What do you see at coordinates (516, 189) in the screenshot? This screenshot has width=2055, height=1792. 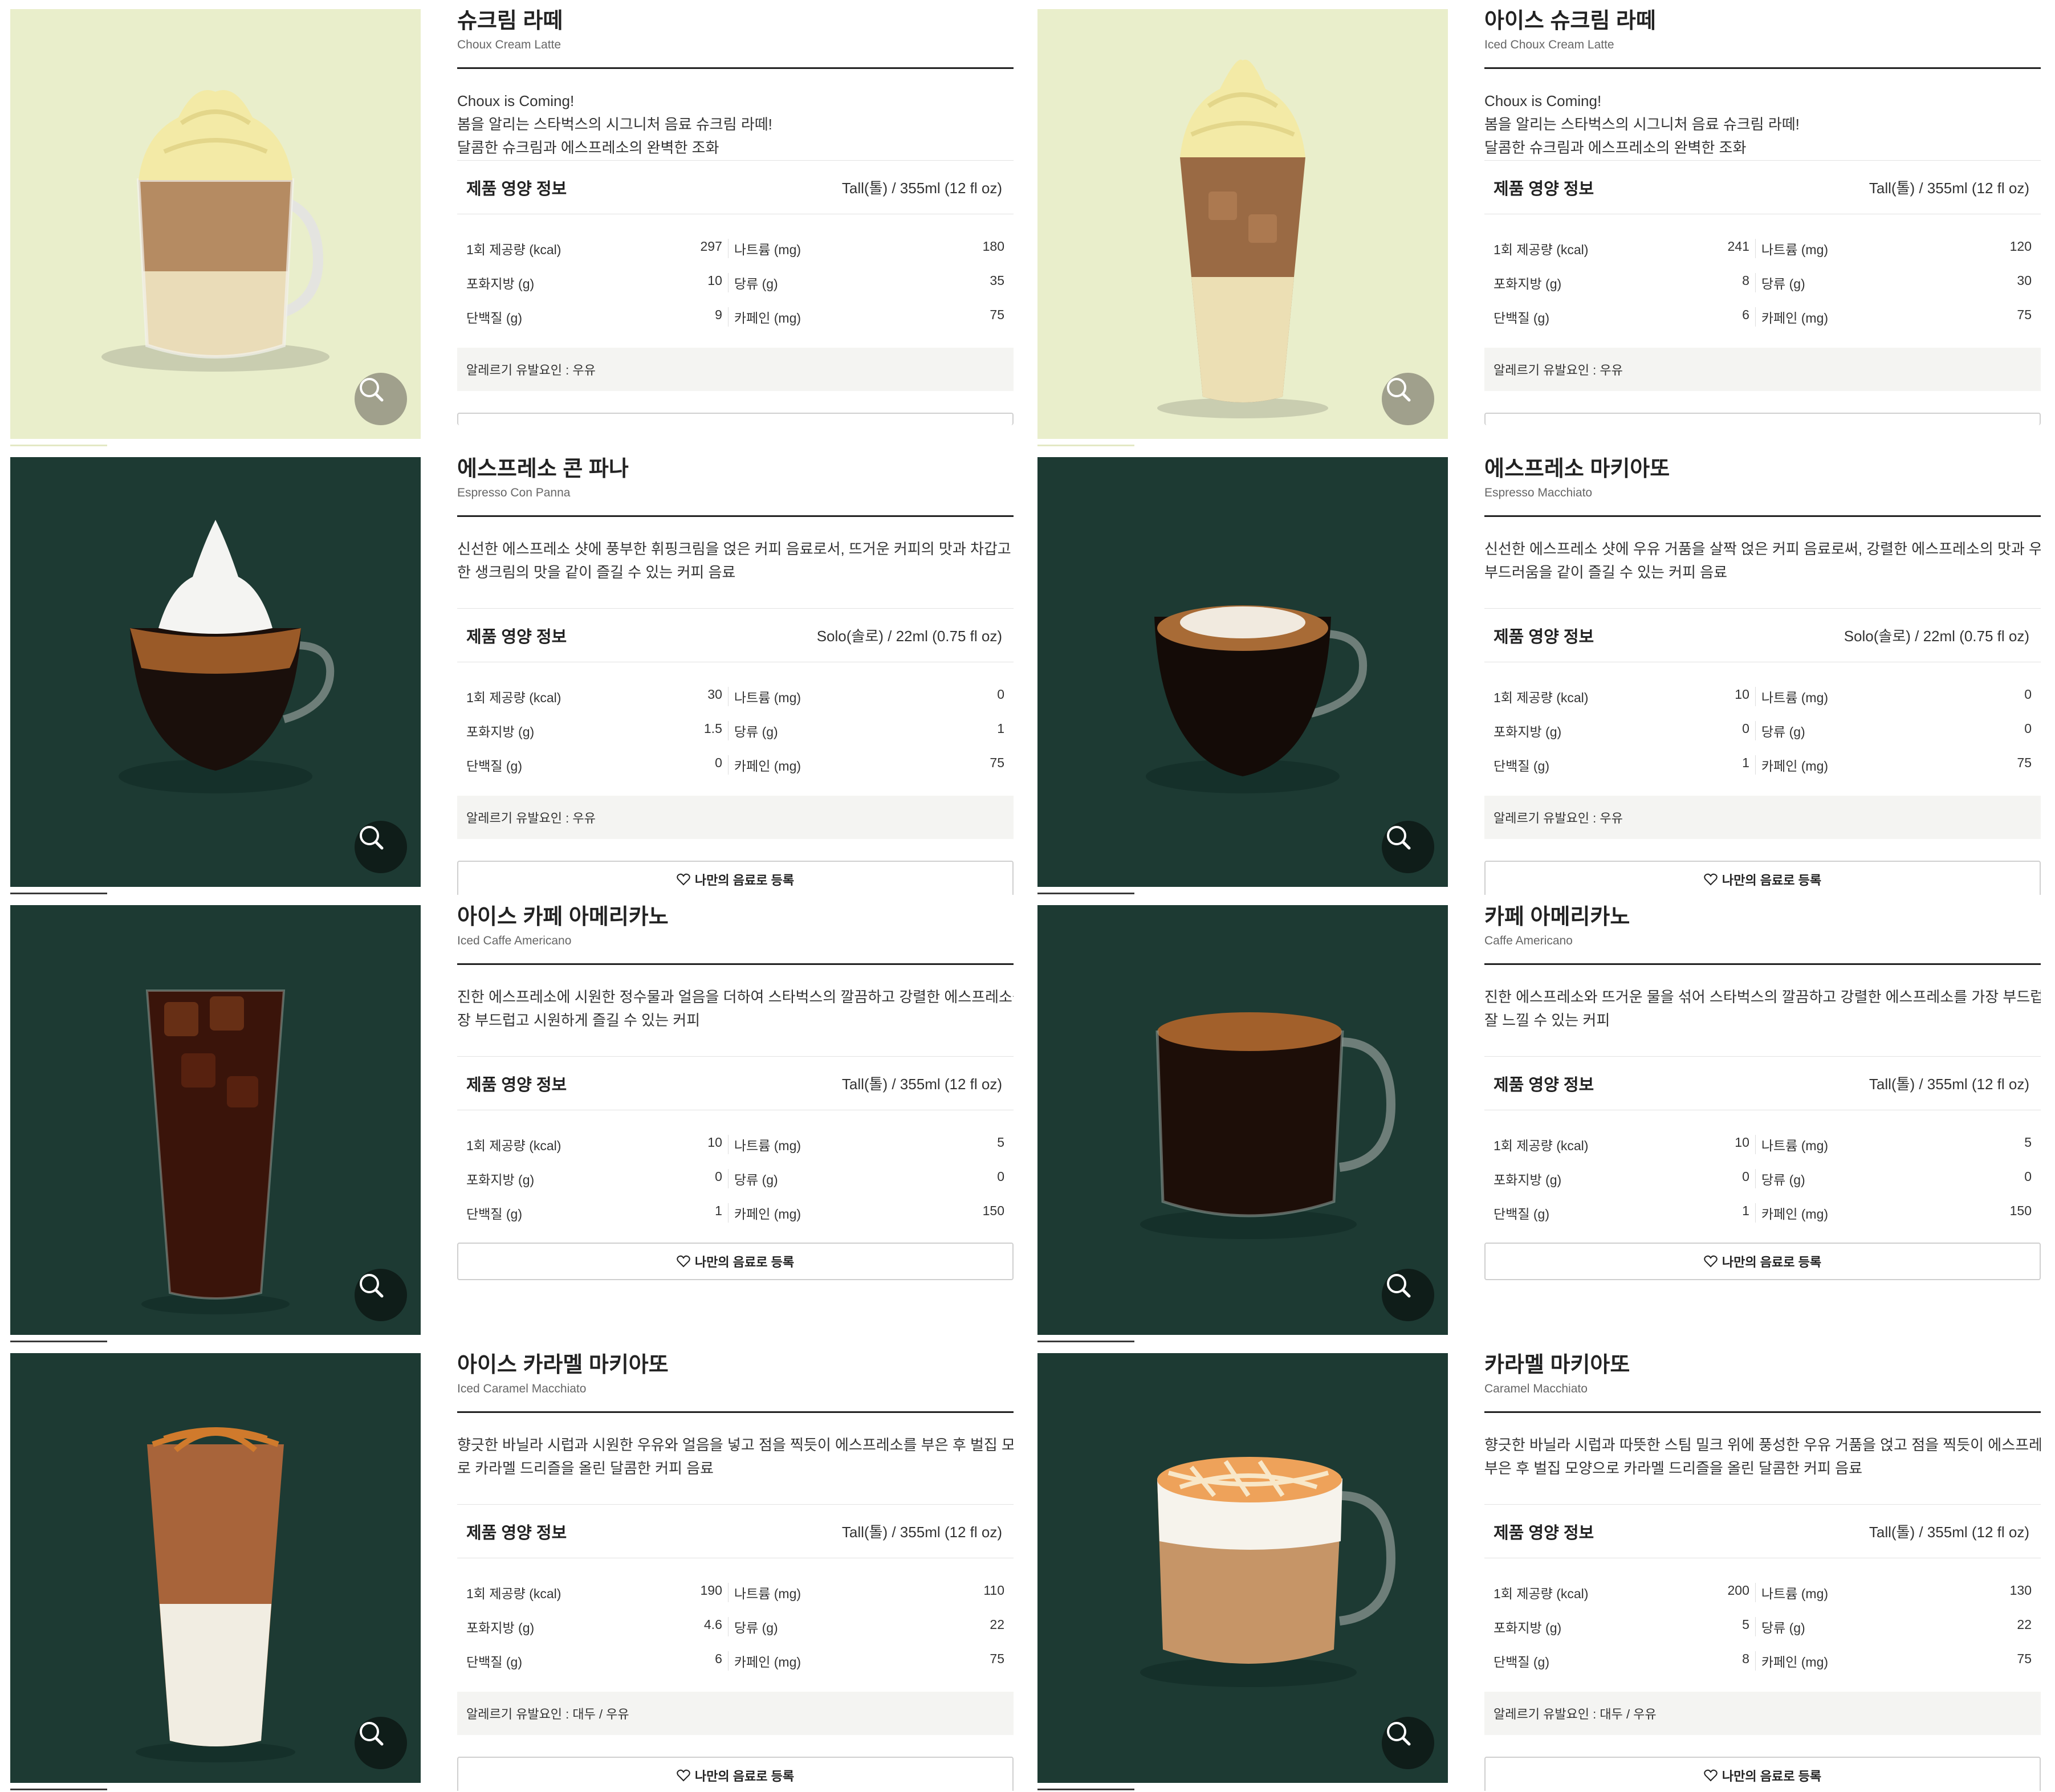 I see `nutrition-title: 제품 영양 정보` at bounding box center [516, 189].